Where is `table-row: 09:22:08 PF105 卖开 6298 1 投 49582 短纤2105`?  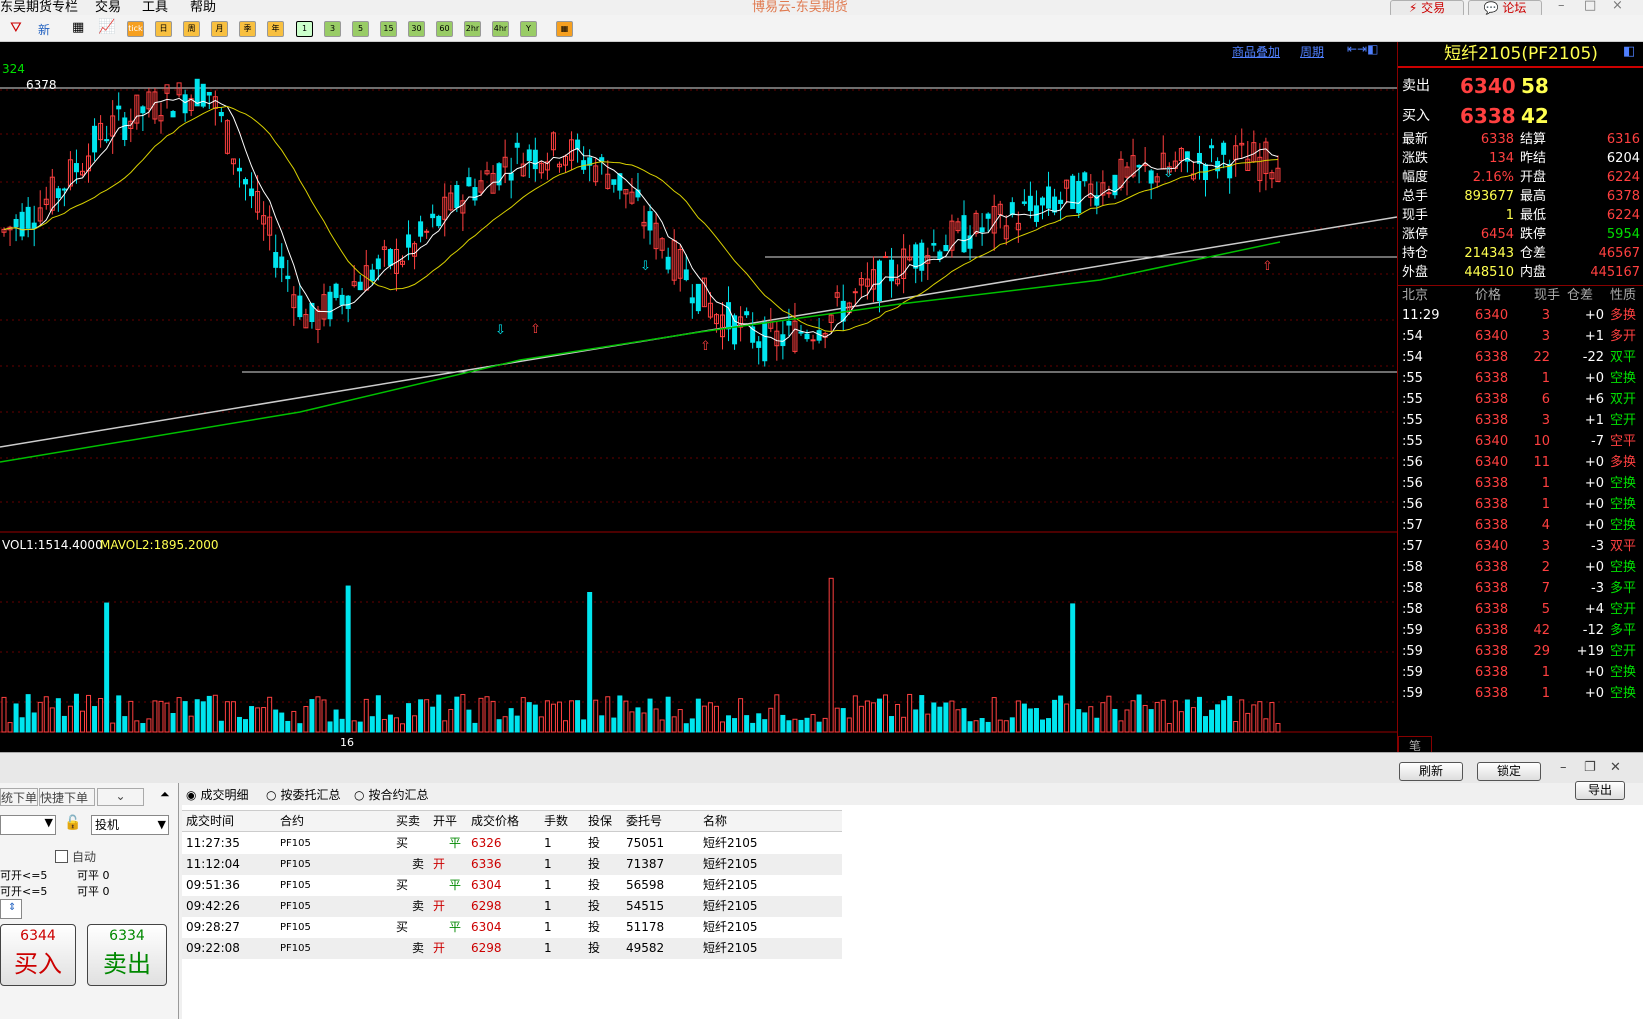
table-row: 09:22:08 PF105 卖开 6298 1 投 49582 短纤2105 is located at coordinates (512, 948).